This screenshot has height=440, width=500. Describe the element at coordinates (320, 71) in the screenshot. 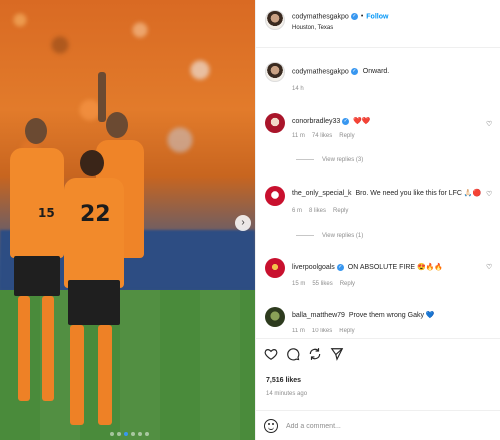

I see `caption-author: codymathesgakpo` at that location.